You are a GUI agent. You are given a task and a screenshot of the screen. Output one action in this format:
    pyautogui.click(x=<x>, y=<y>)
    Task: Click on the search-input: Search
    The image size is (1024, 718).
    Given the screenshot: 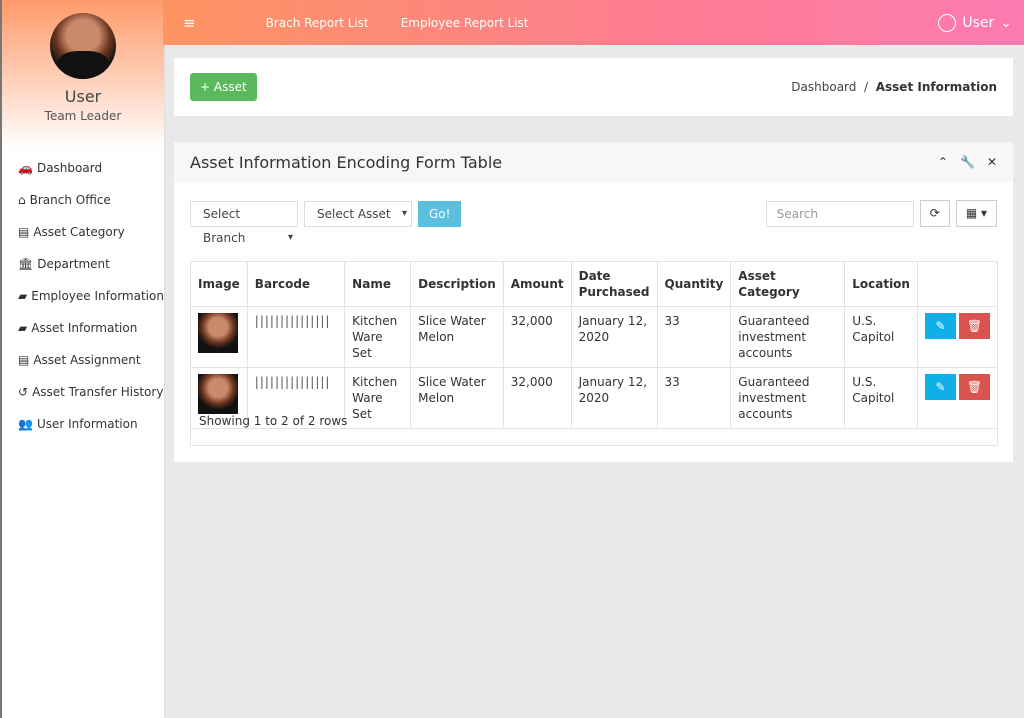 What is the action you would take?
    pyautogui.click(x=839, y=213)
    